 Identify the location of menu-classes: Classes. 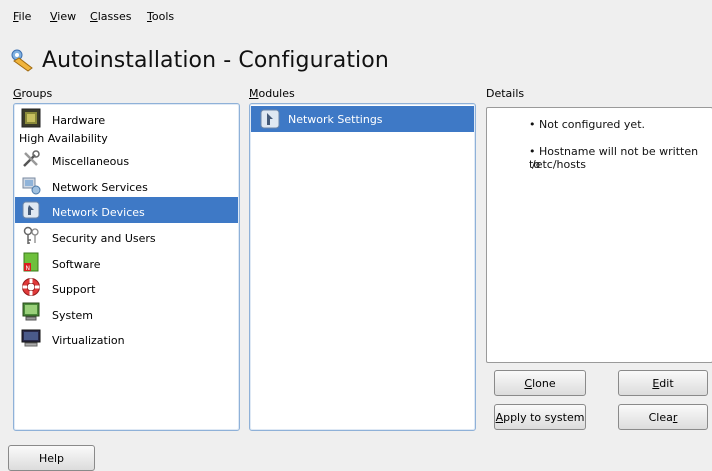
(110, 16).